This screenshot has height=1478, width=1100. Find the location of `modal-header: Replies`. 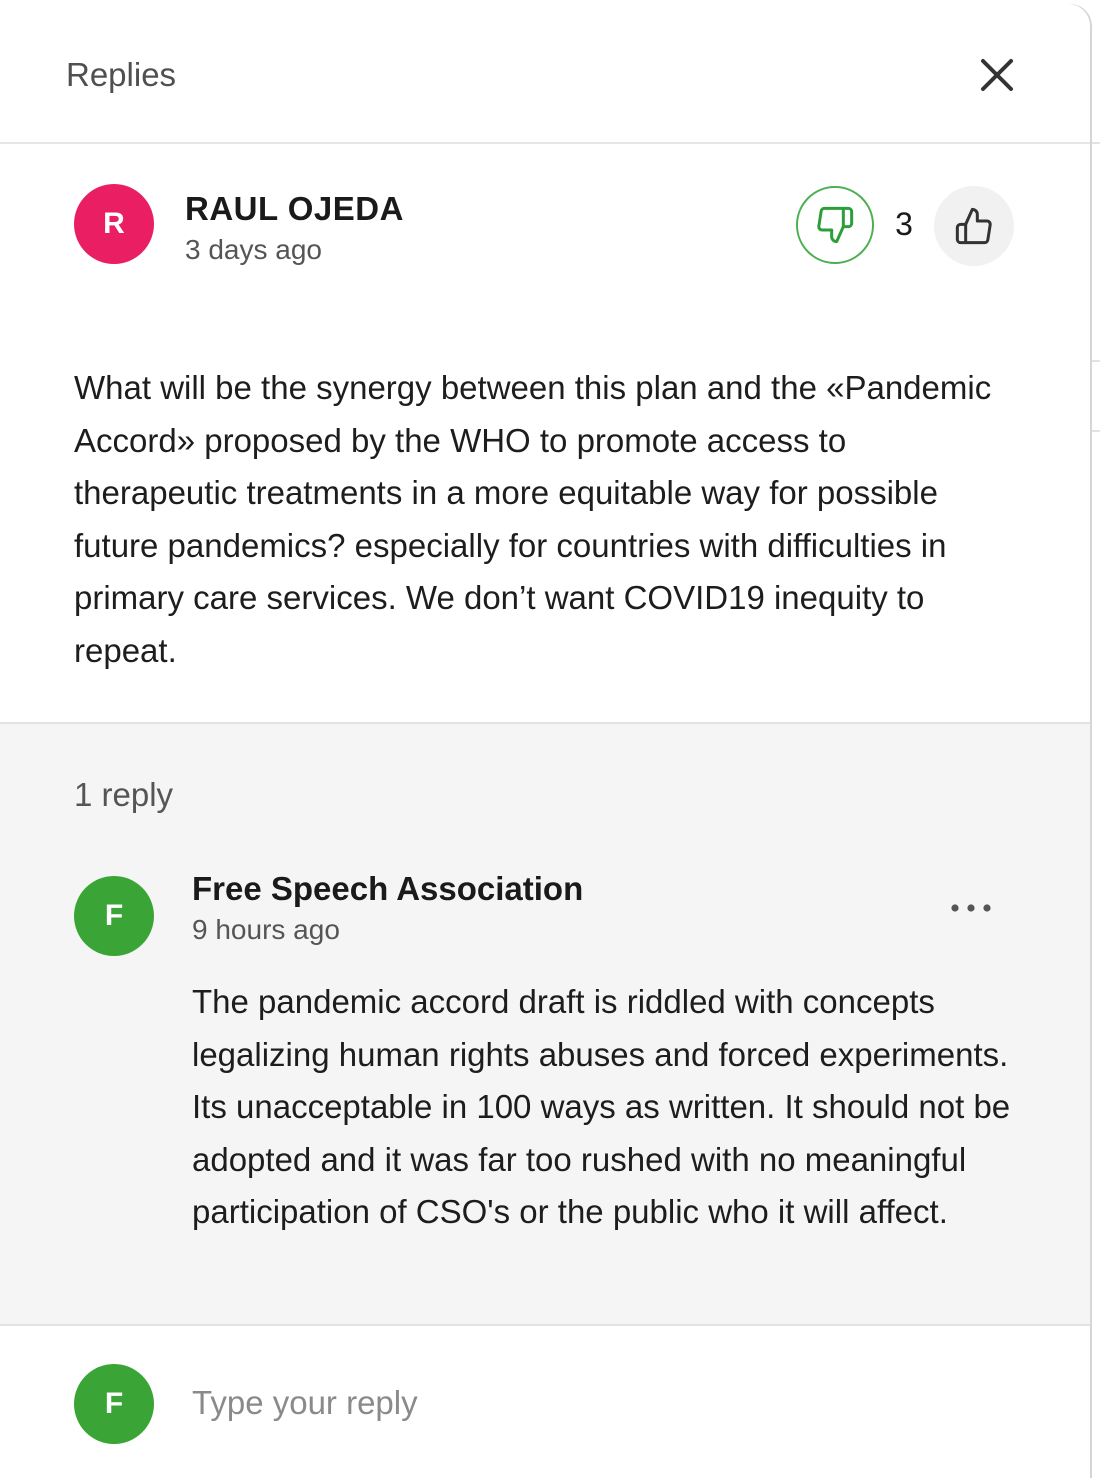

modal-header: Replies is located at coordinates (545, 74).